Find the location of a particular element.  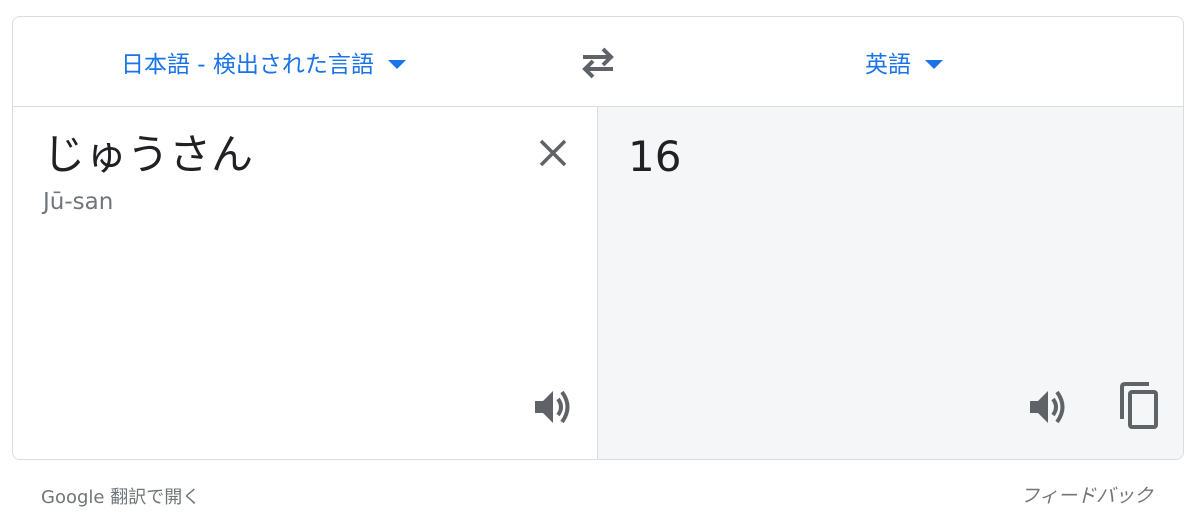

feedback-link: フィードバック is located at coordinates (1086, 494).